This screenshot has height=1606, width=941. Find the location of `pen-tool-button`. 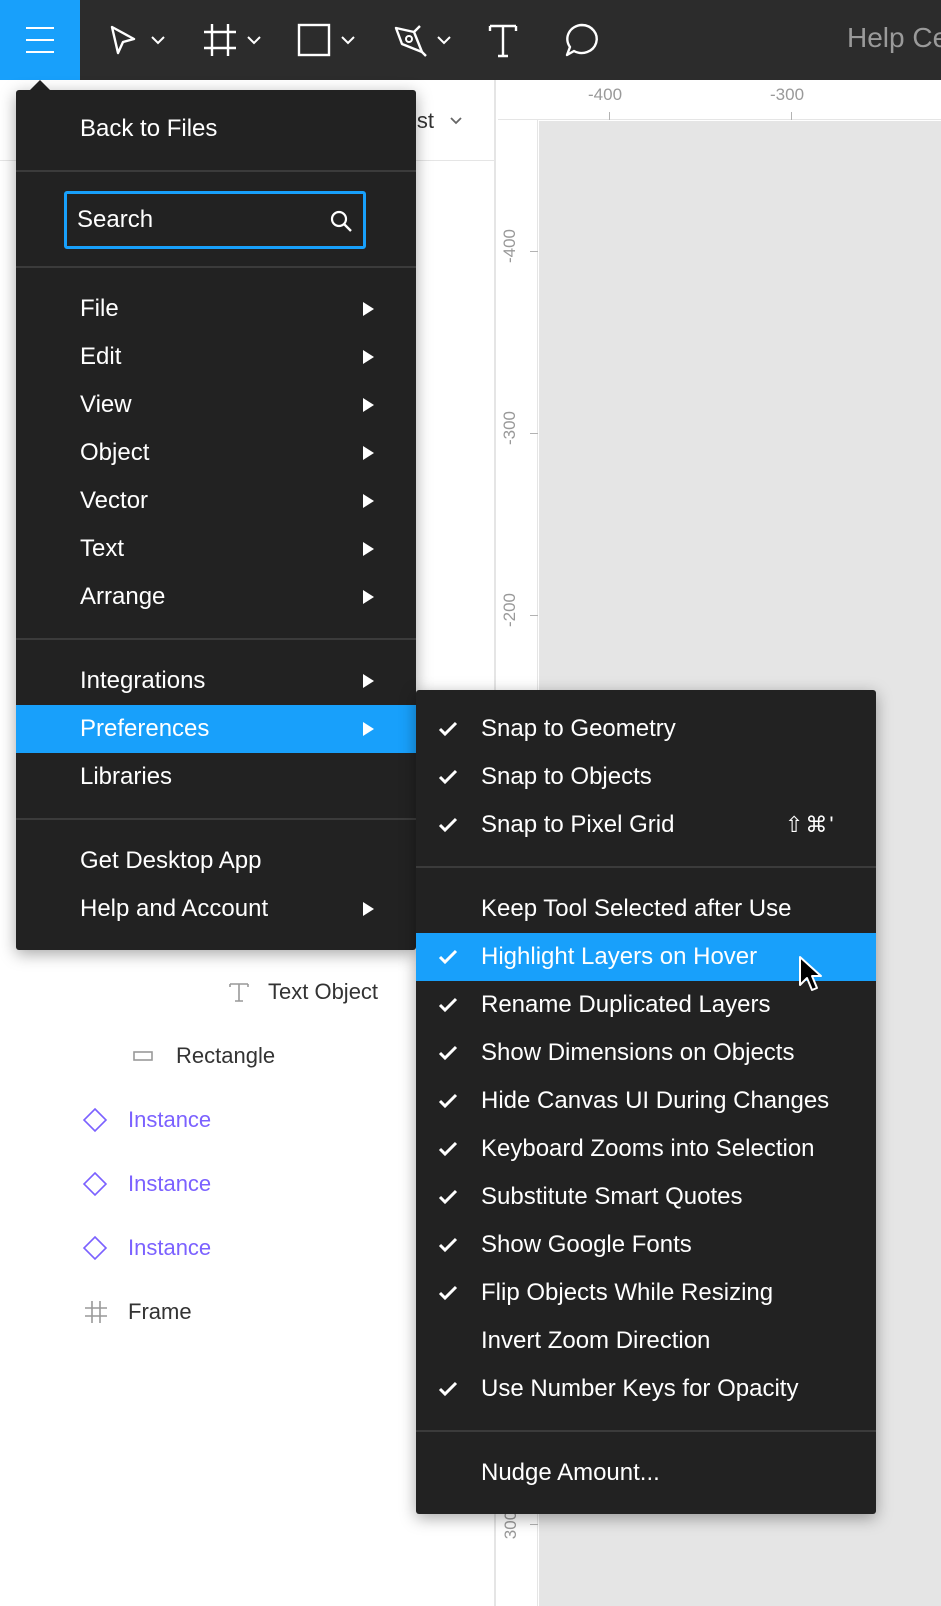

pen-tool-button is located at coordinates (423, 40).